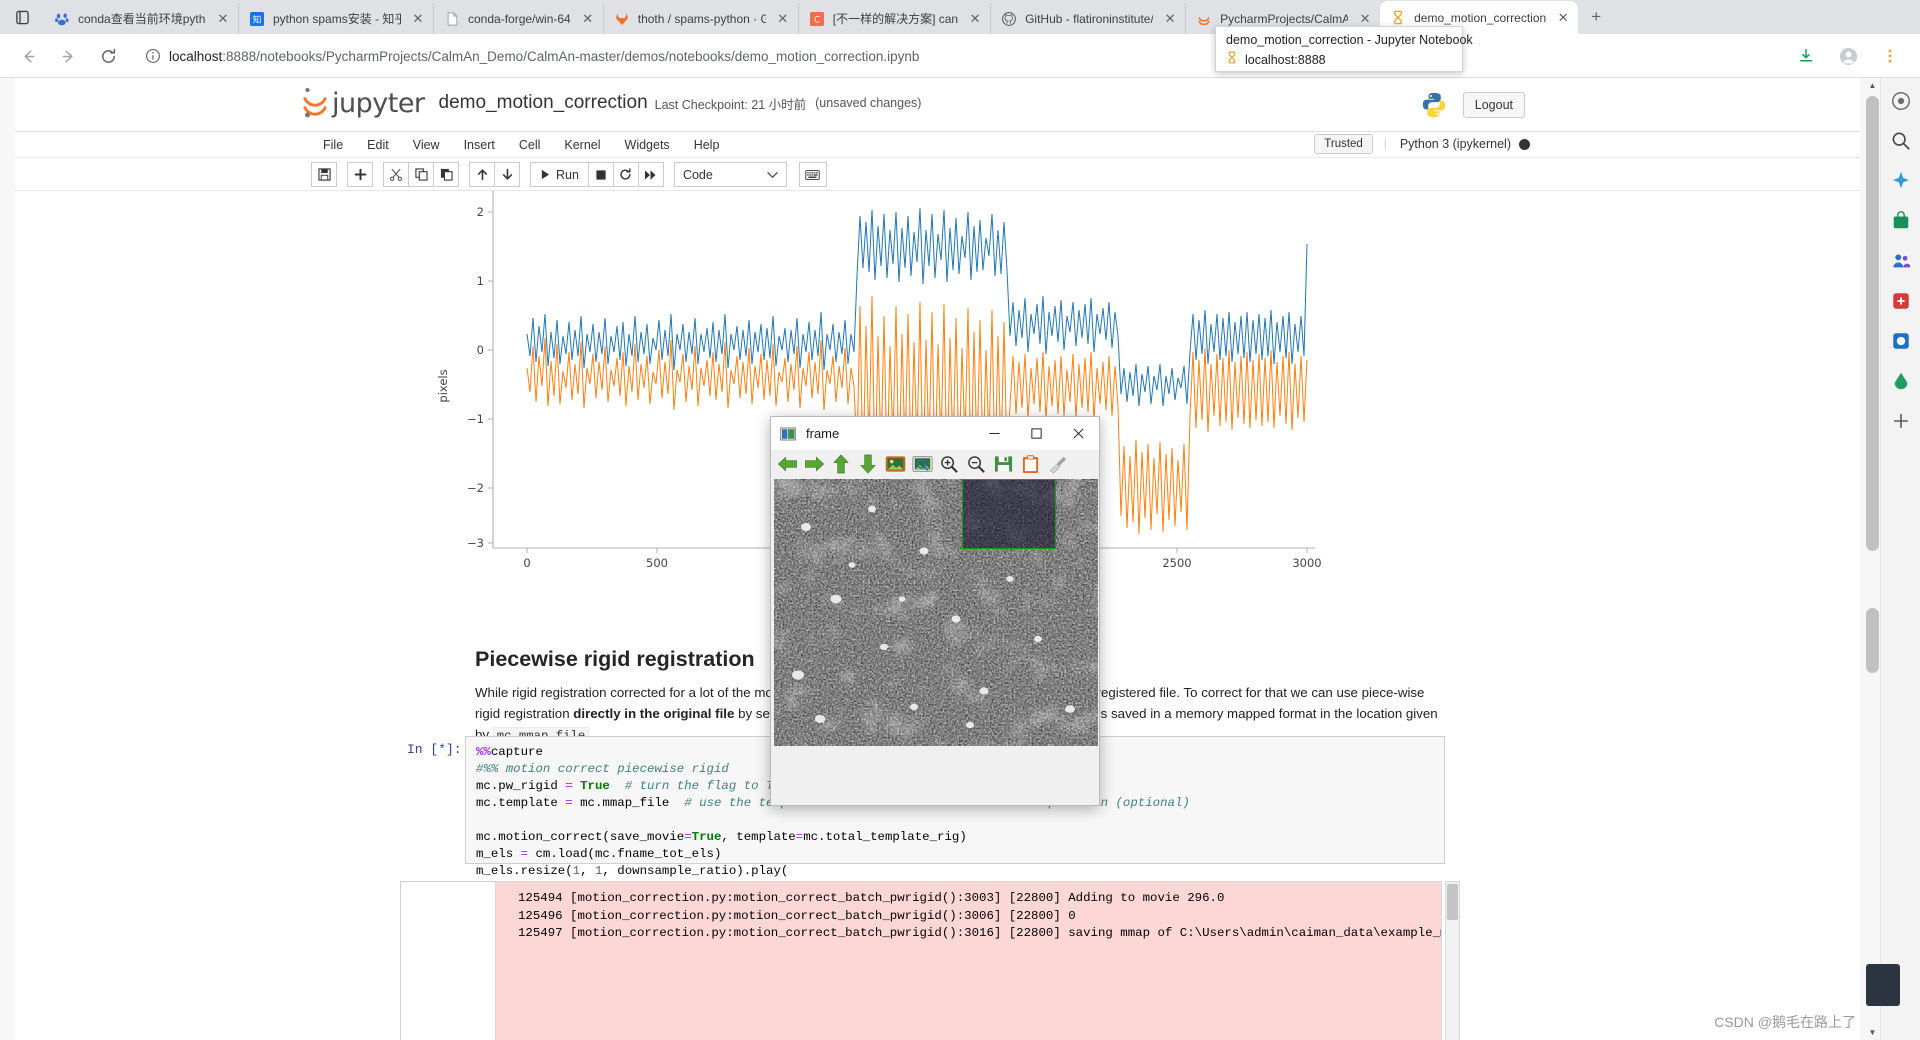 The height and width of the screenshot is (1040, 1920). Describe the element at coordinates (1339, 60) in the screenshot. I see `tooltip-url-row: localhost:8888` at that location.